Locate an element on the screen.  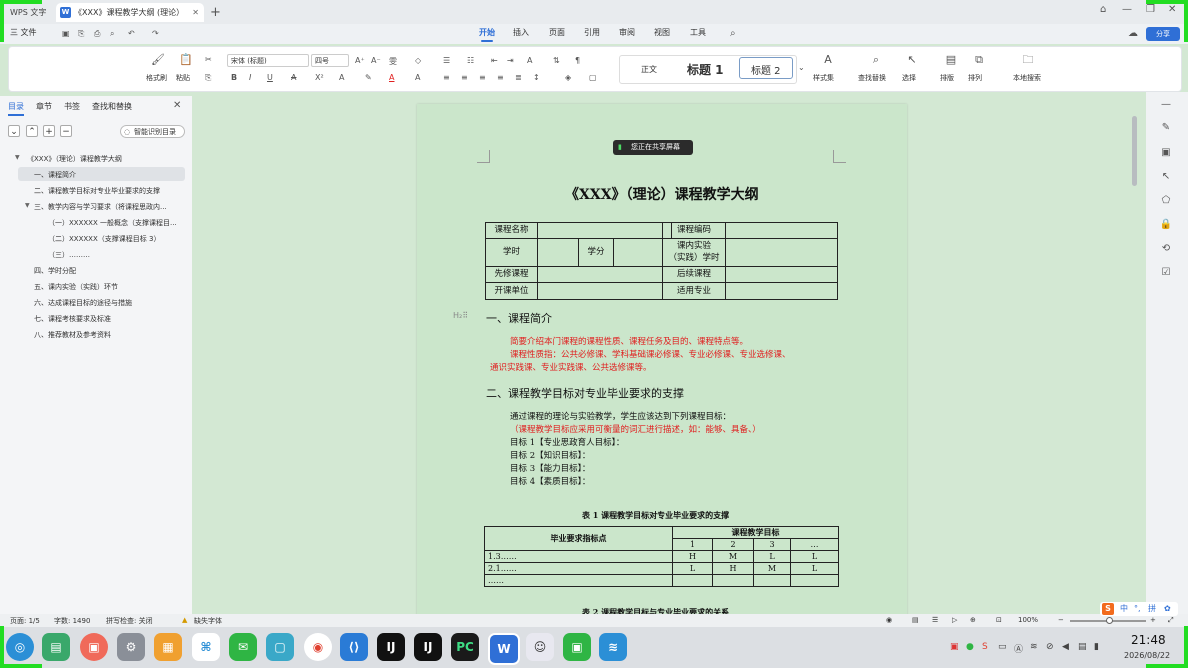
history-icon: ⟲ is located at coordinates (1166, 249).